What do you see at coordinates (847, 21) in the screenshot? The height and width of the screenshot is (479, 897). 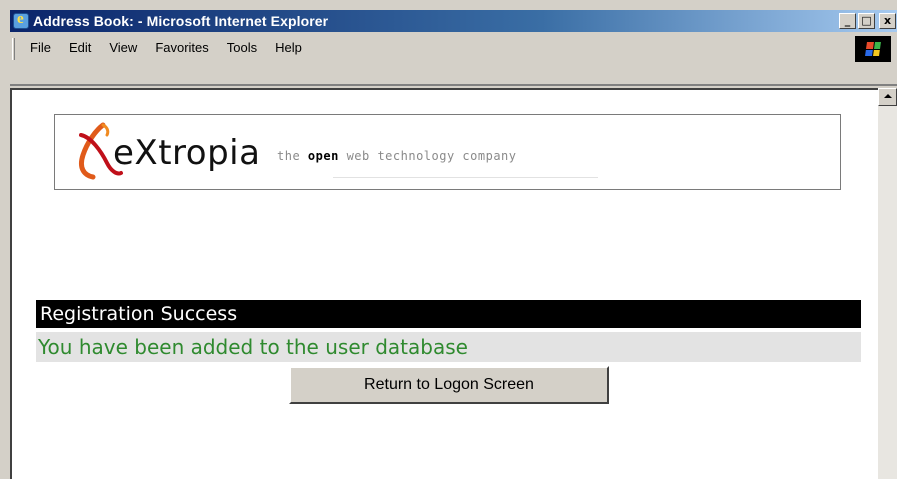 I see `minimize-button: _` at bounding box center [847, 21].